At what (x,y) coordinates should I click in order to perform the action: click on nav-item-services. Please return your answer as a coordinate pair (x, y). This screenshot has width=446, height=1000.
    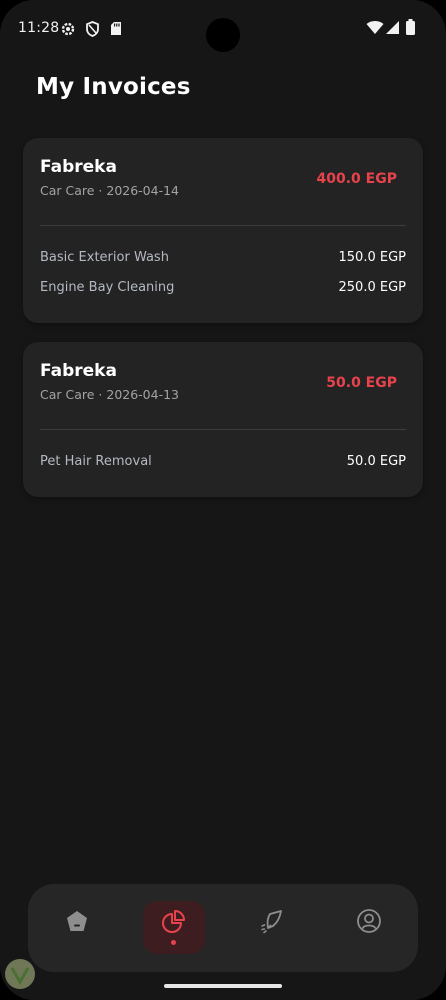
    Looking at the image, I should click on (271, 928).